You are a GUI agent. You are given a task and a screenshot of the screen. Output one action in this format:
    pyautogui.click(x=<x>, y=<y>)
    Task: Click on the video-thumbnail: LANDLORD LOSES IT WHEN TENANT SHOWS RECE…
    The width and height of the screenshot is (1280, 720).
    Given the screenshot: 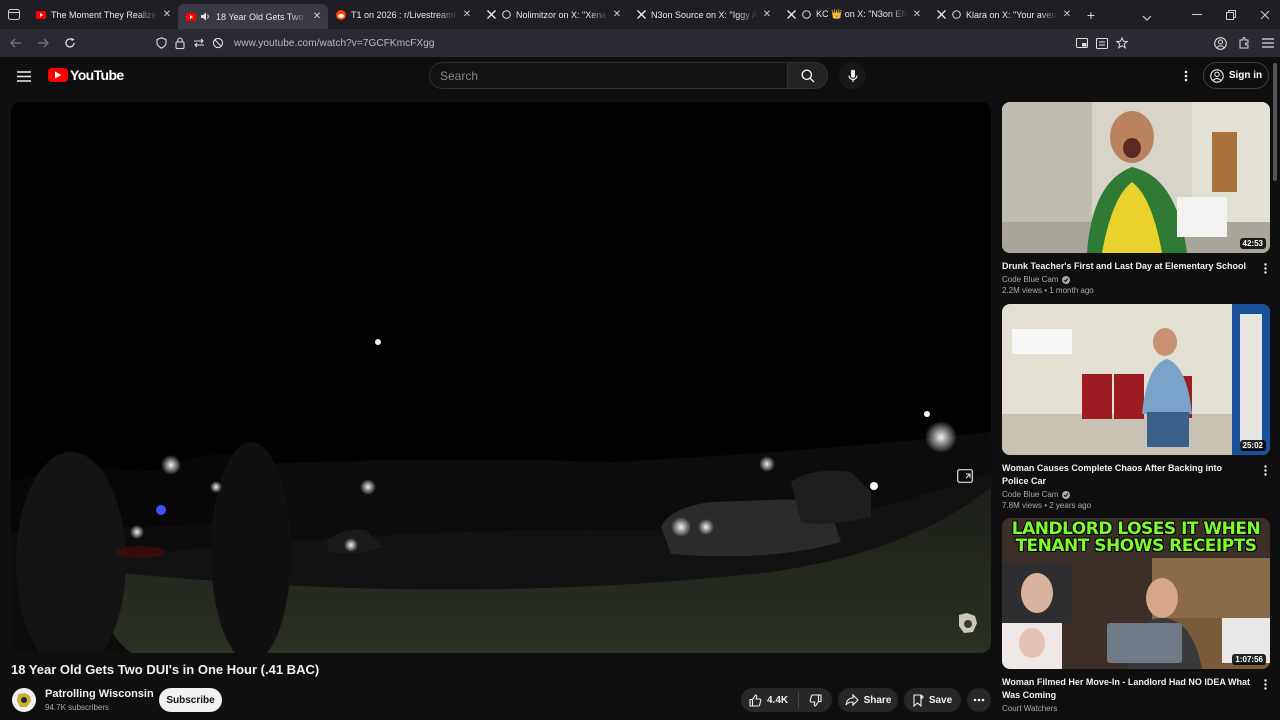 What is the action you would take?
    pyautogui.click(x=1136, y=593)
    